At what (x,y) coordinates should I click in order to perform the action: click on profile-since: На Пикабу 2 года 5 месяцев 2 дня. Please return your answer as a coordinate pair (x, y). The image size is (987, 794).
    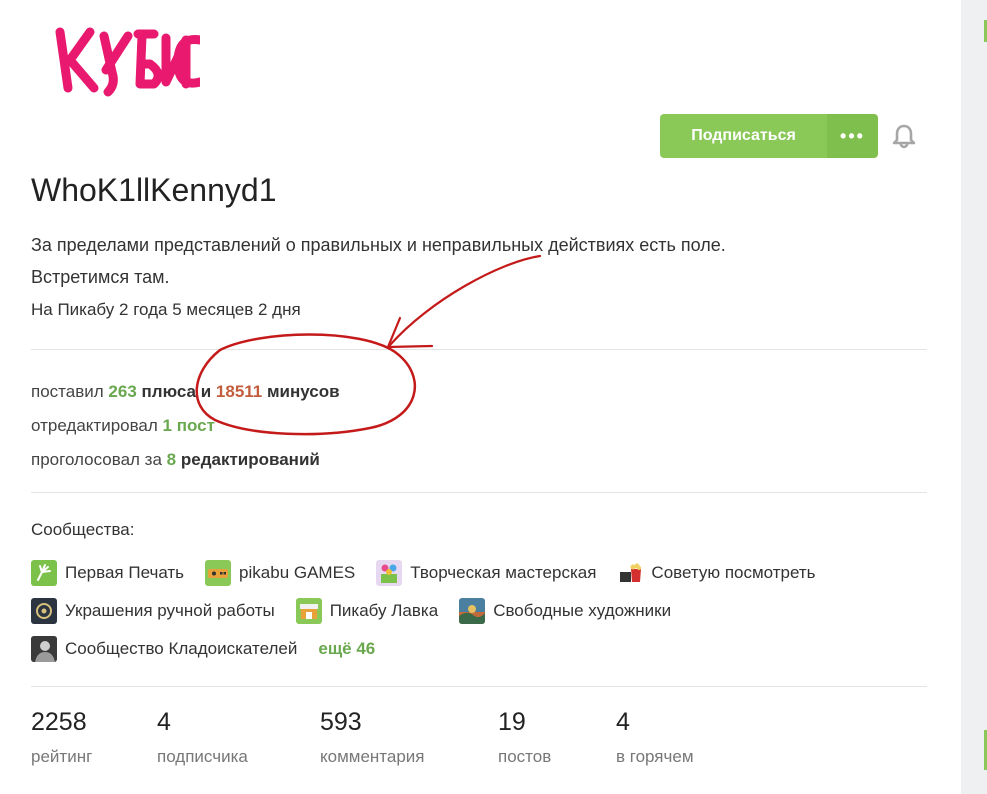
    Looking at the image, I should click on (166, 309).